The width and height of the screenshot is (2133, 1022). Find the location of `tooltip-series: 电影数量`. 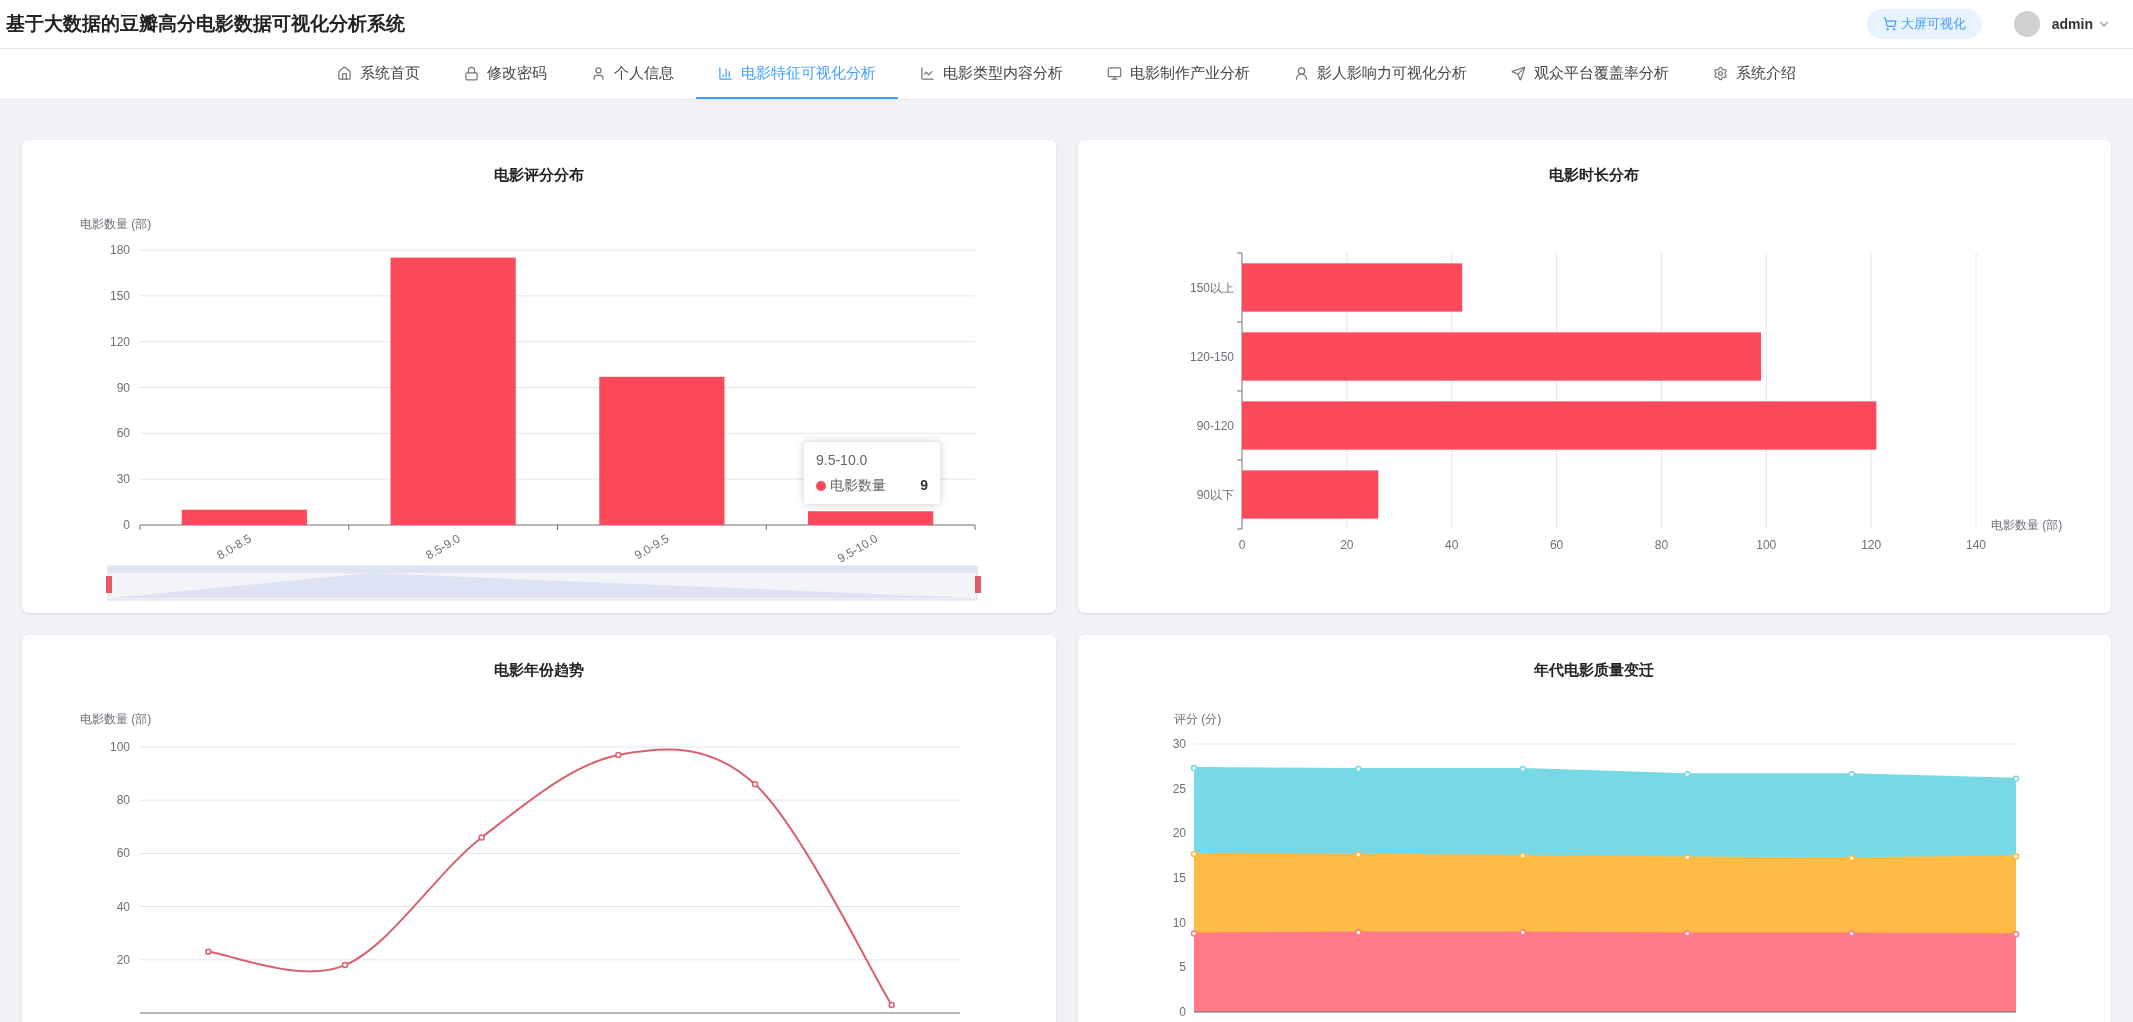

tooltip-series: 电影数量 is located at coordinates (858, 485).